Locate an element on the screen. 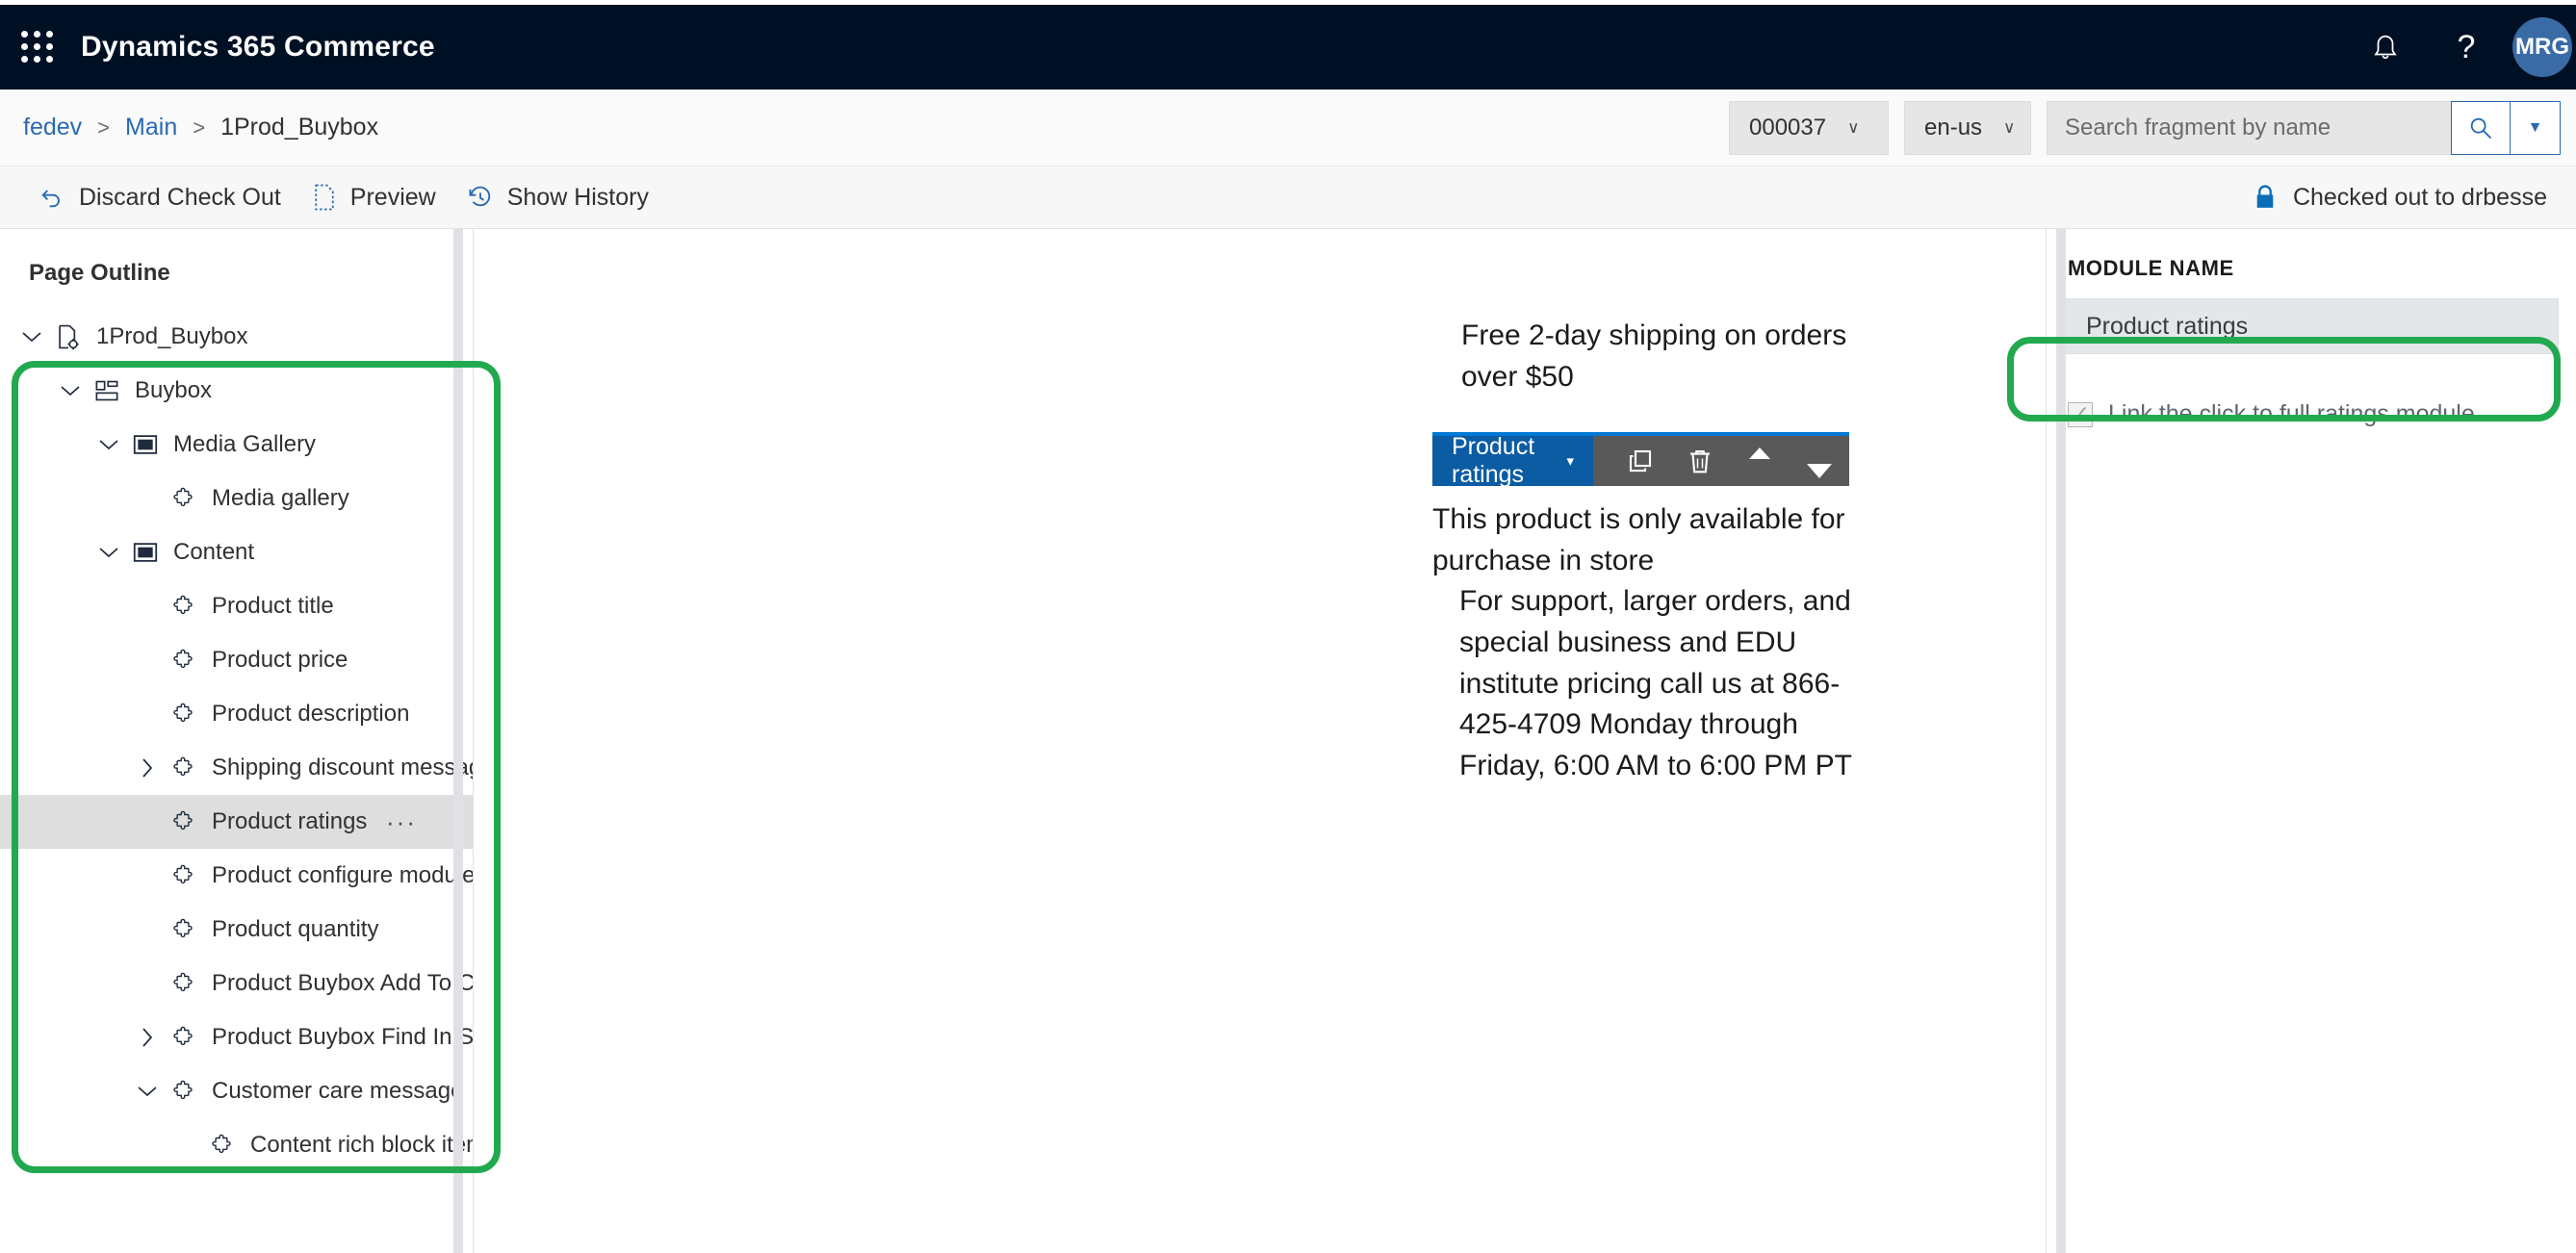  tree-item-media-gallery: Media Gallery is located at coordinates (236, 445).